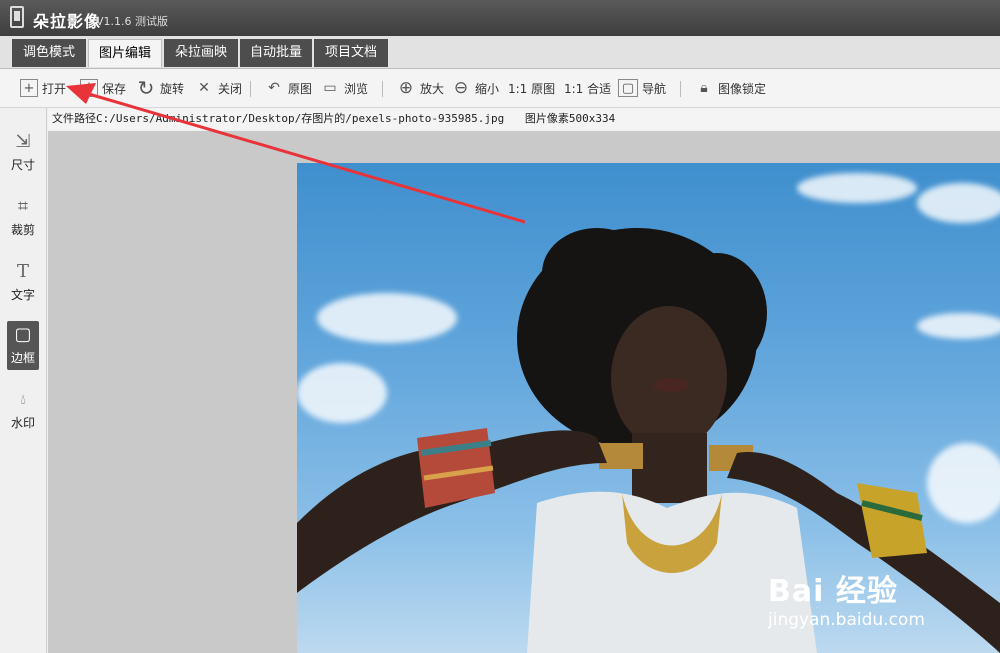 The image size is (1000, 653). I want to click on close-button: ✕ 关闭, so click(218, 88).